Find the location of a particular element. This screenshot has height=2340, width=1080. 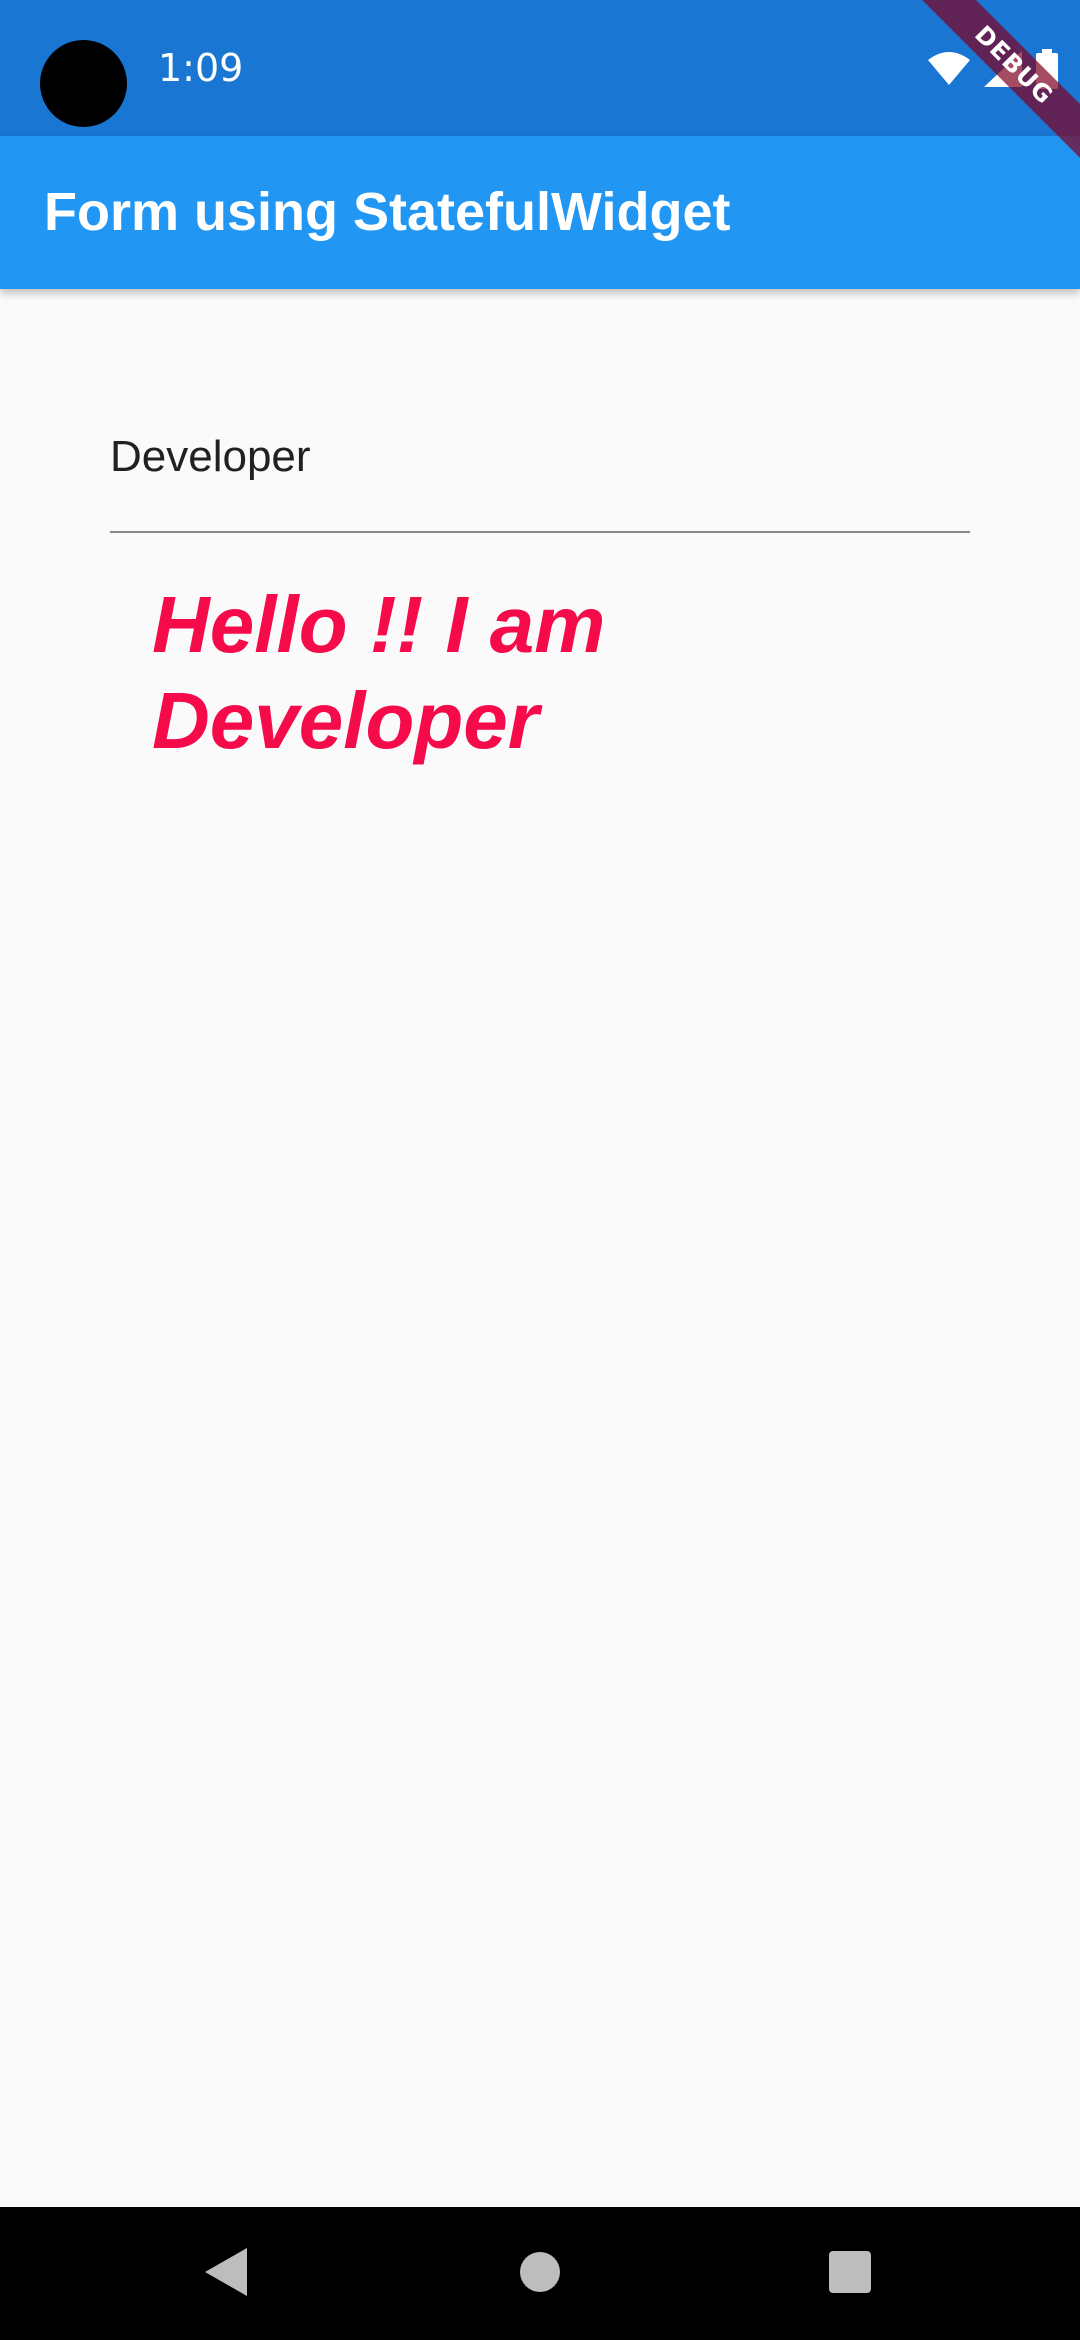

back-icon is located at coordinates (226, 2273).